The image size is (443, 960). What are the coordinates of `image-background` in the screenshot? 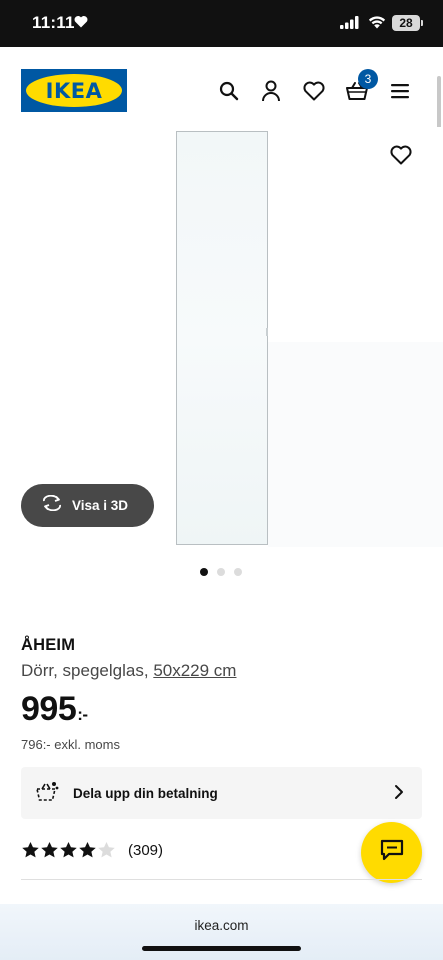 It's located at (355, 444).